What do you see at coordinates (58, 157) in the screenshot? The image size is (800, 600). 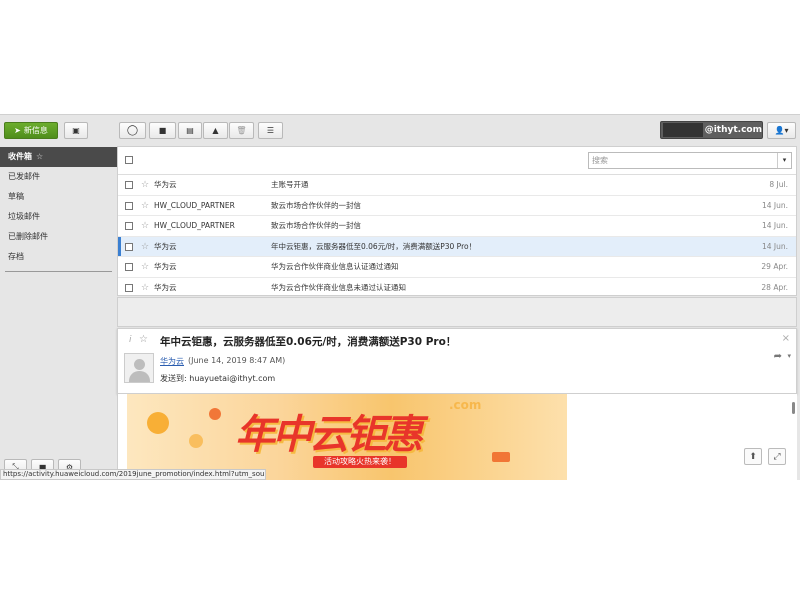 I see `folder-inbox: 收件箱 ☆` at bounding box center [58, 157].